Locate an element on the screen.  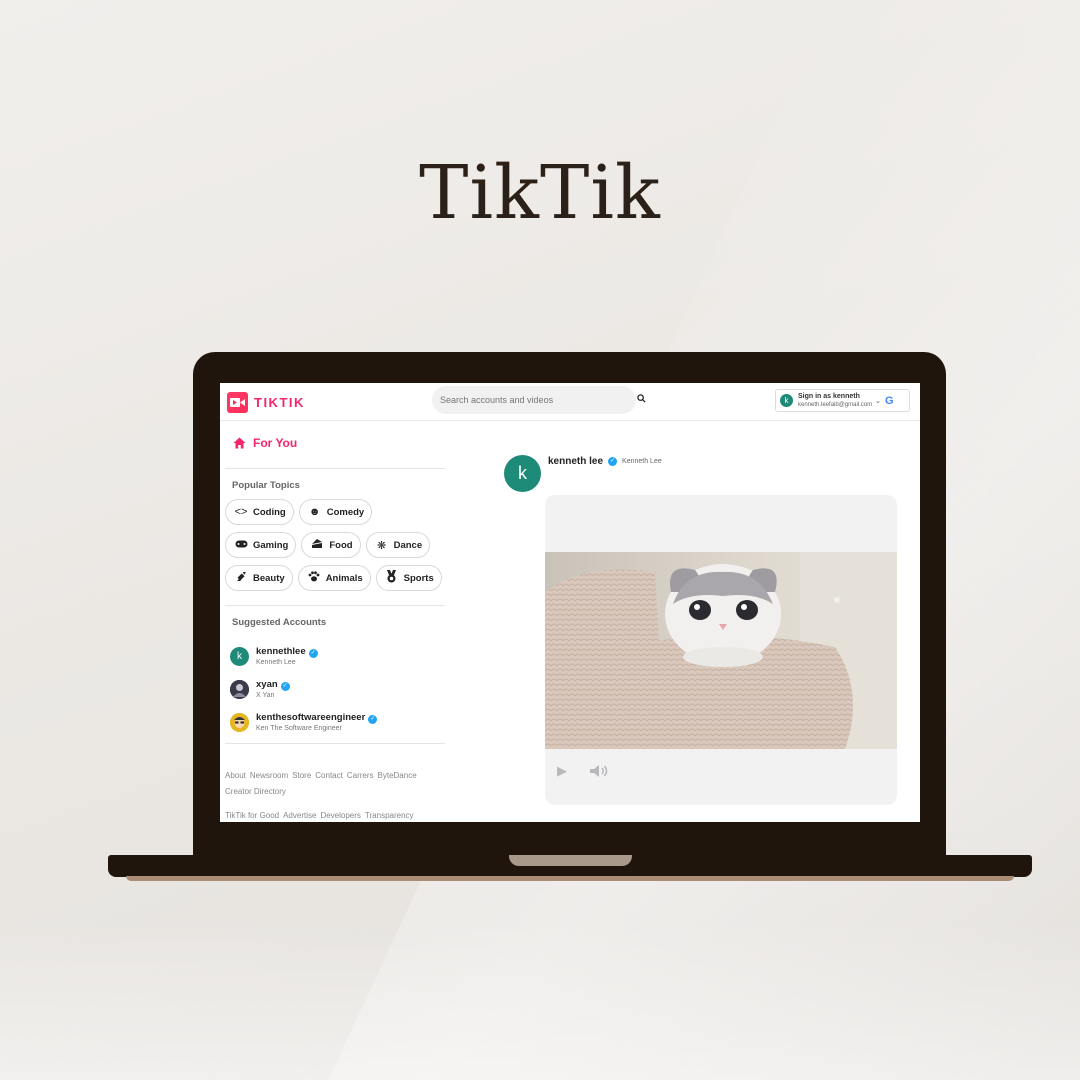
kitten-video-thumbnail is located at coordinates (721, 650).